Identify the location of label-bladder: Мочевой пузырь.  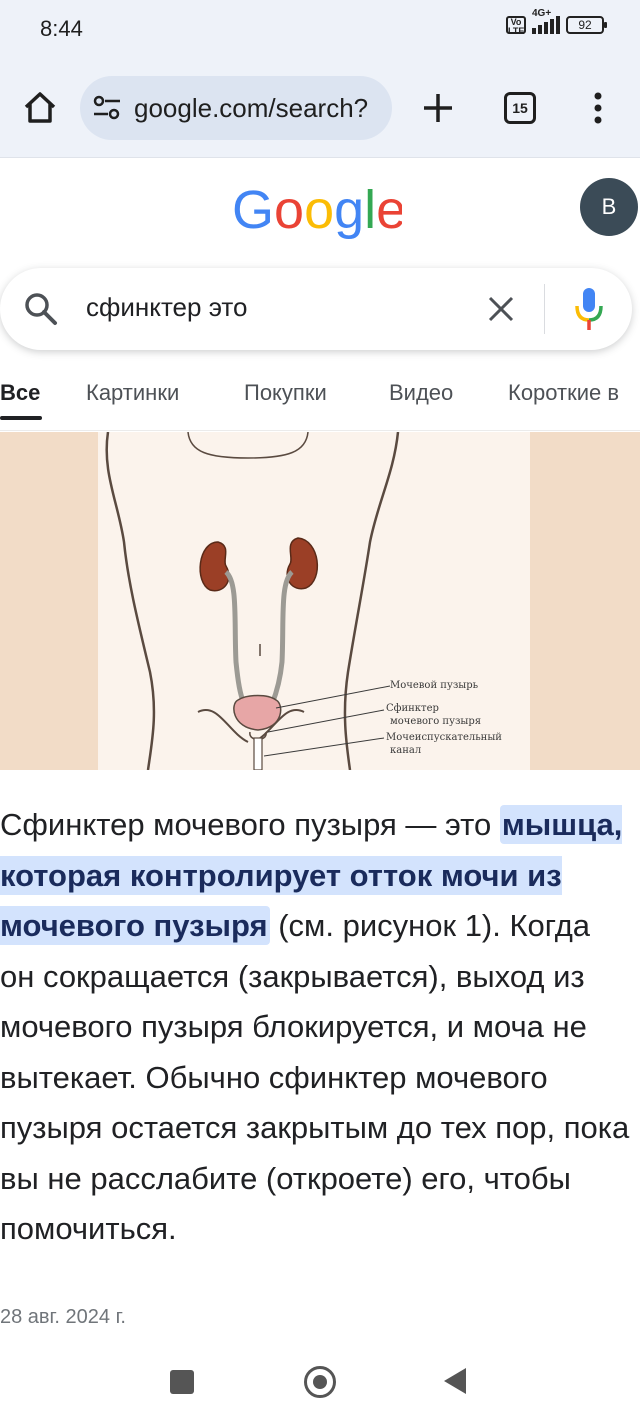
(434, 685).